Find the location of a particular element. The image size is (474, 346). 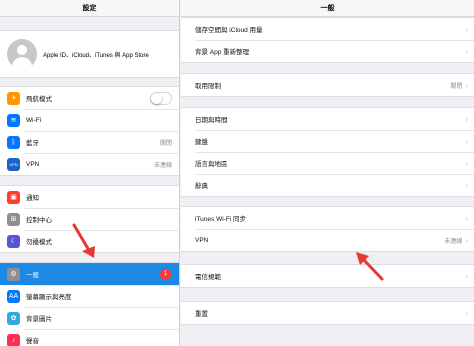

detail-row-label: 取用限制 is located at coordinates (208, 86).